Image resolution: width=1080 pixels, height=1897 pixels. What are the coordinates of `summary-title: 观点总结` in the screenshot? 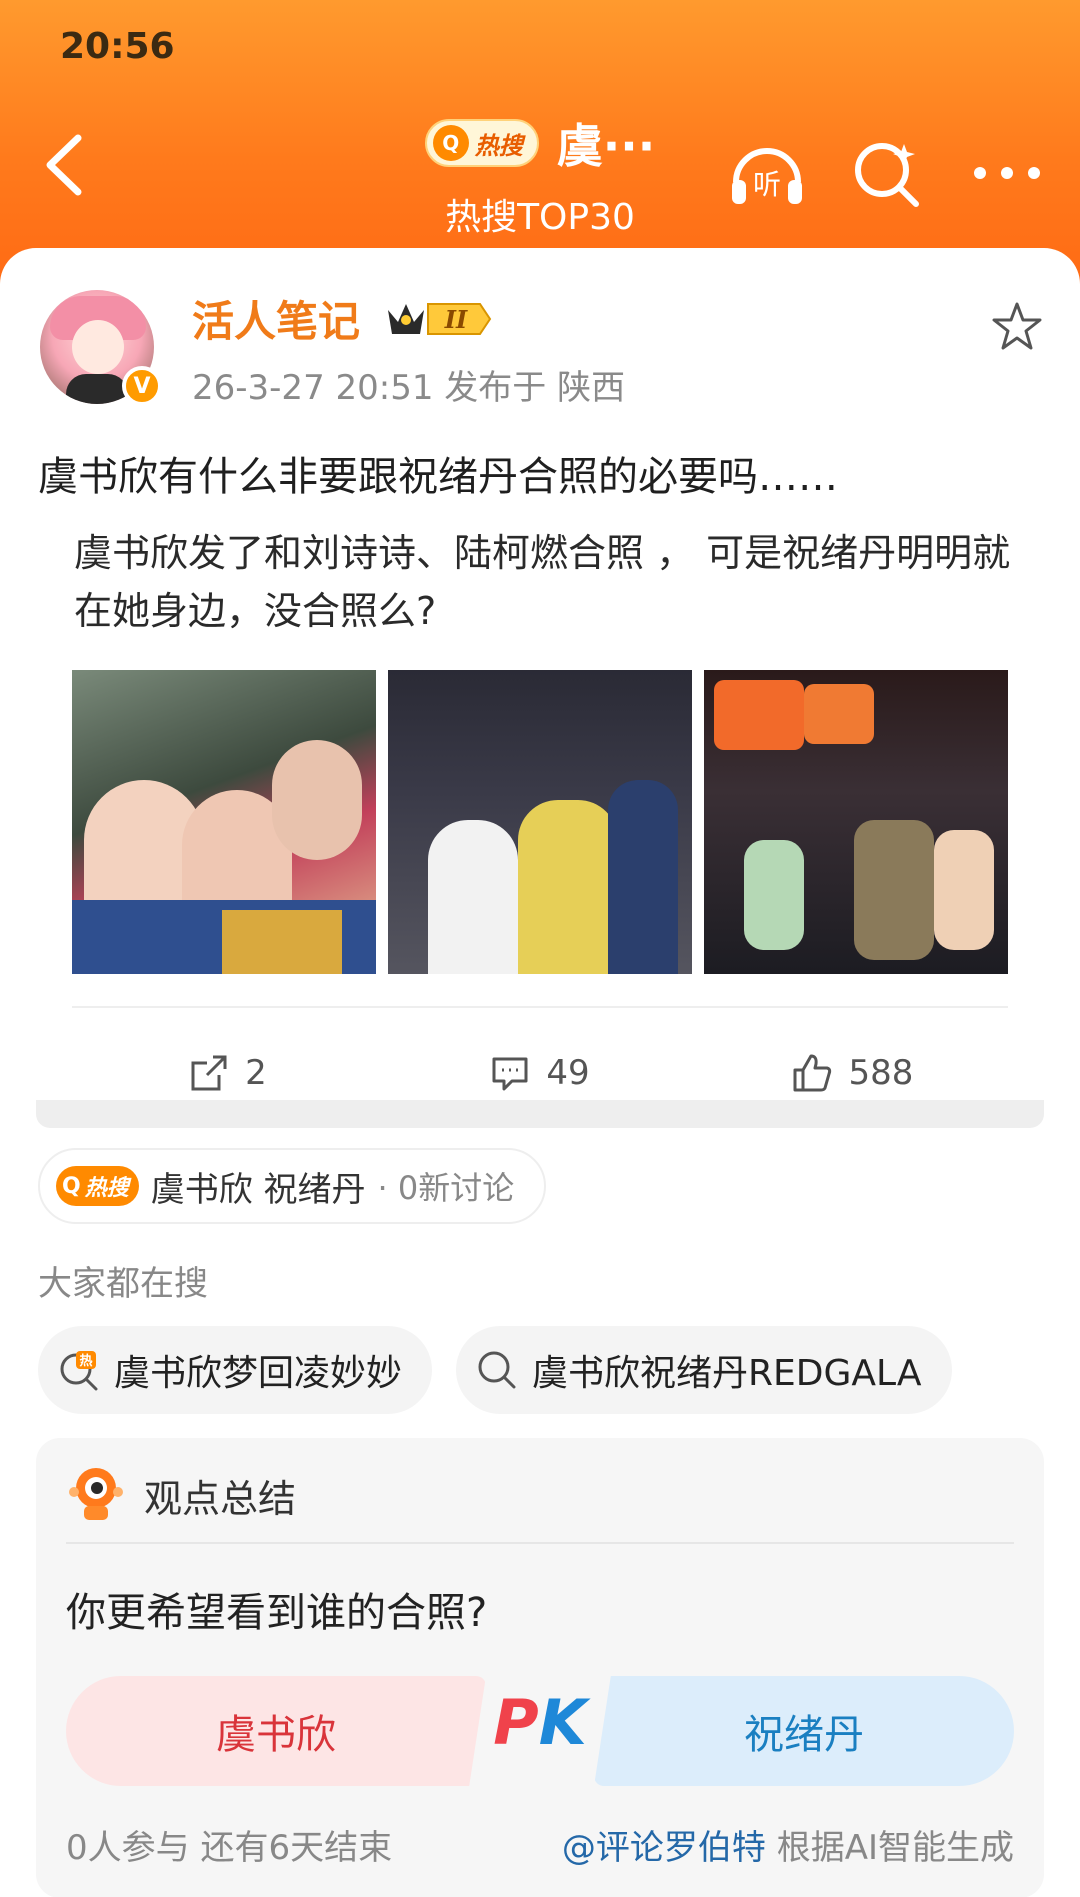 It's located at (220, 1499).